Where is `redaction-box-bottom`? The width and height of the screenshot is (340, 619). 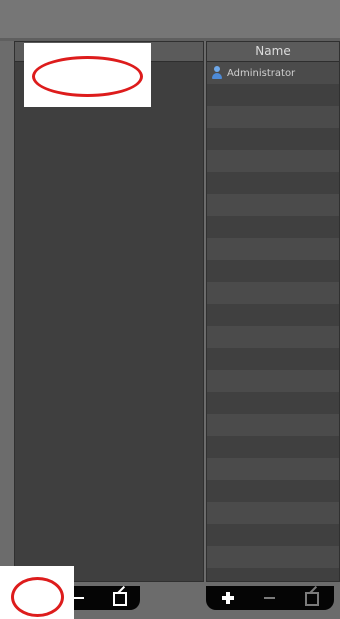
redaction-box-bottom is located at coordinates (37, 592).